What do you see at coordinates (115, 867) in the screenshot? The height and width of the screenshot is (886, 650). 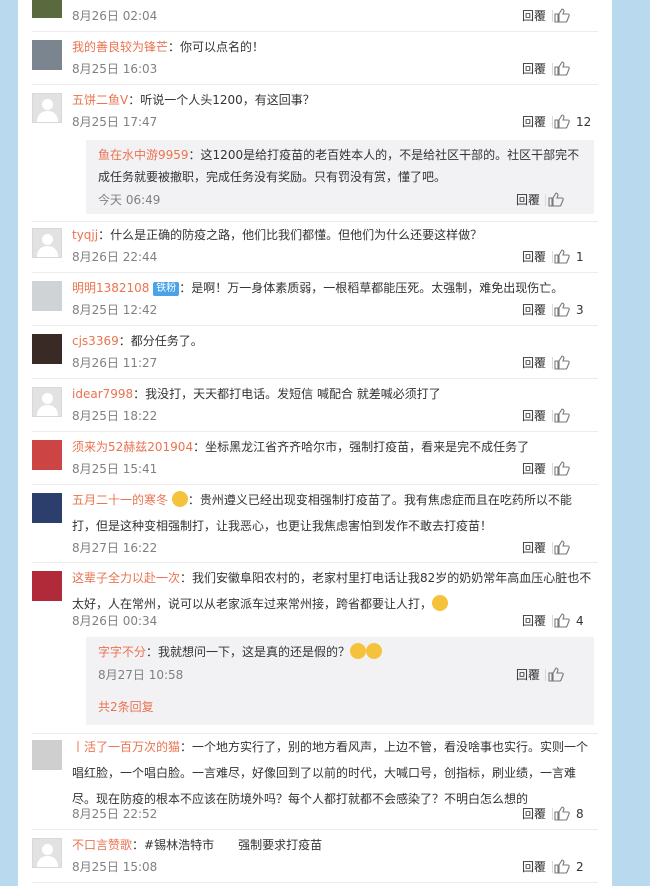 I see `comment-time: 8月25日 15:08` at bounding box center [115, 867].